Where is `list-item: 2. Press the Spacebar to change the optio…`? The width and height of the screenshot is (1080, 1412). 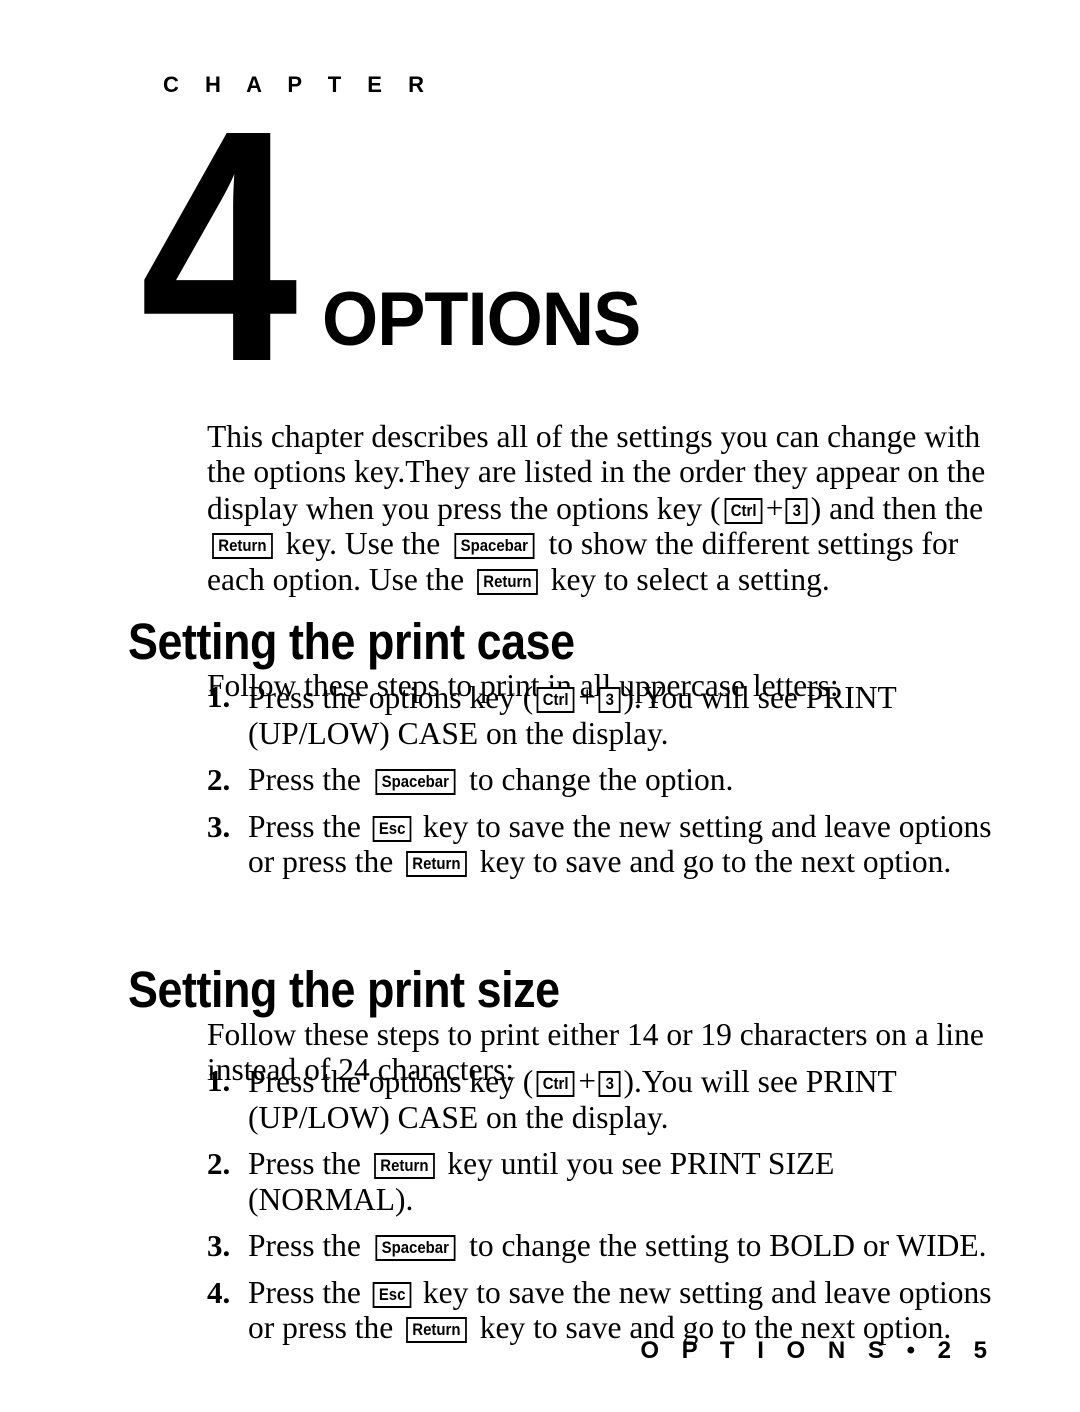
list-item: 2. Press the Spacebar to change the optio… is located at coordinates (607, 780).